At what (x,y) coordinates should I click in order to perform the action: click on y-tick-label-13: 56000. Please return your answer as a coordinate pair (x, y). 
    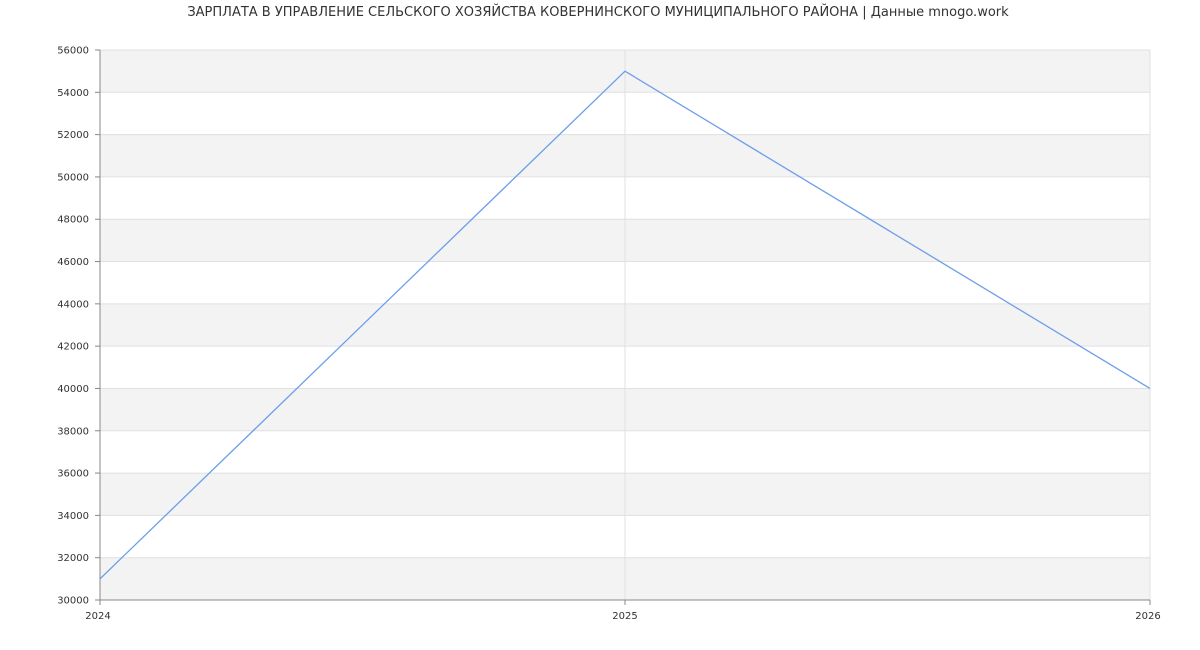
    Looking at the image, I should click on (73, 51).